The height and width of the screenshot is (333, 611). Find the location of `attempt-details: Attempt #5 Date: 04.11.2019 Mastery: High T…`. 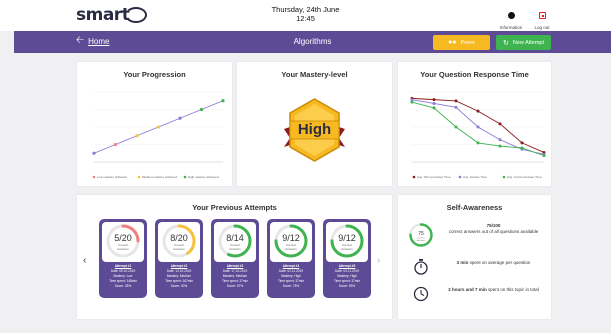

attempt-details: Attempt #5 Date: 04.11.2019 Mastery: High T… is located at coordinates (347, 276).